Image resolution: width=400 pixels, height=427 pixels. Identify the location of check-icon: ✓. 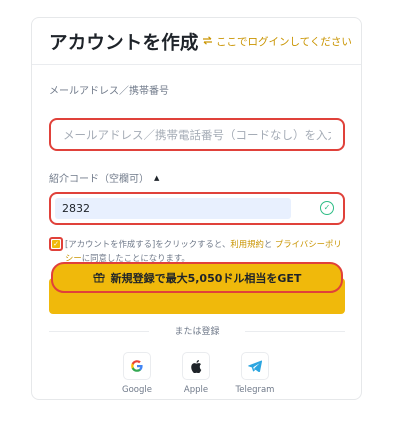
(56, 244).